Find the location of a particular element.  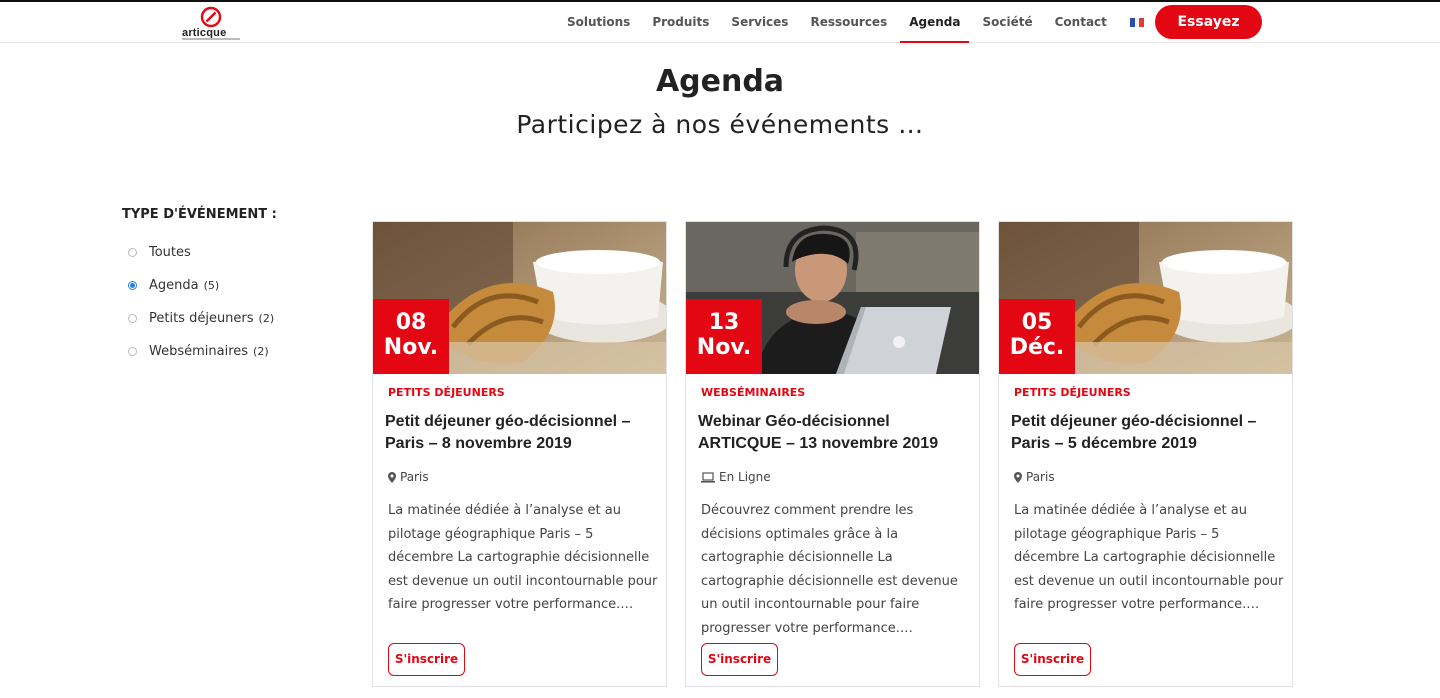

nav-contact: Contact is located at coordinates (1081, 22).